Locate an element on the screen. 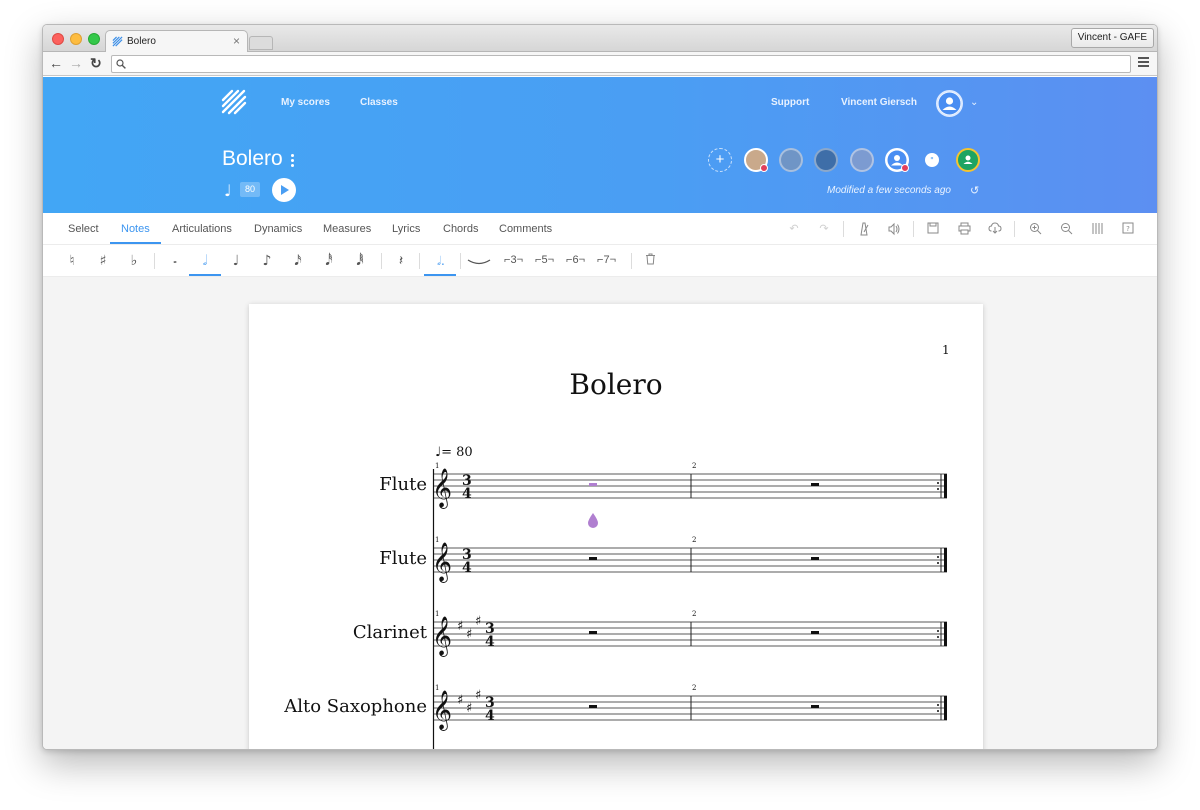 The width and height of the screenshot is (1200, 810). chevron-down-icon: ⌄ is located at coordinates (974, 102).